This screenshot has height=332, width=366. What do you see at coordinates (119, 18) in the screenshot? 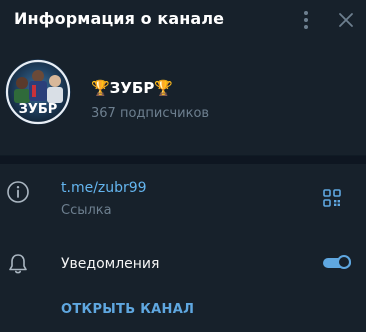
I see `panel-title: Информация о канале` at bounding box center [119, 18].